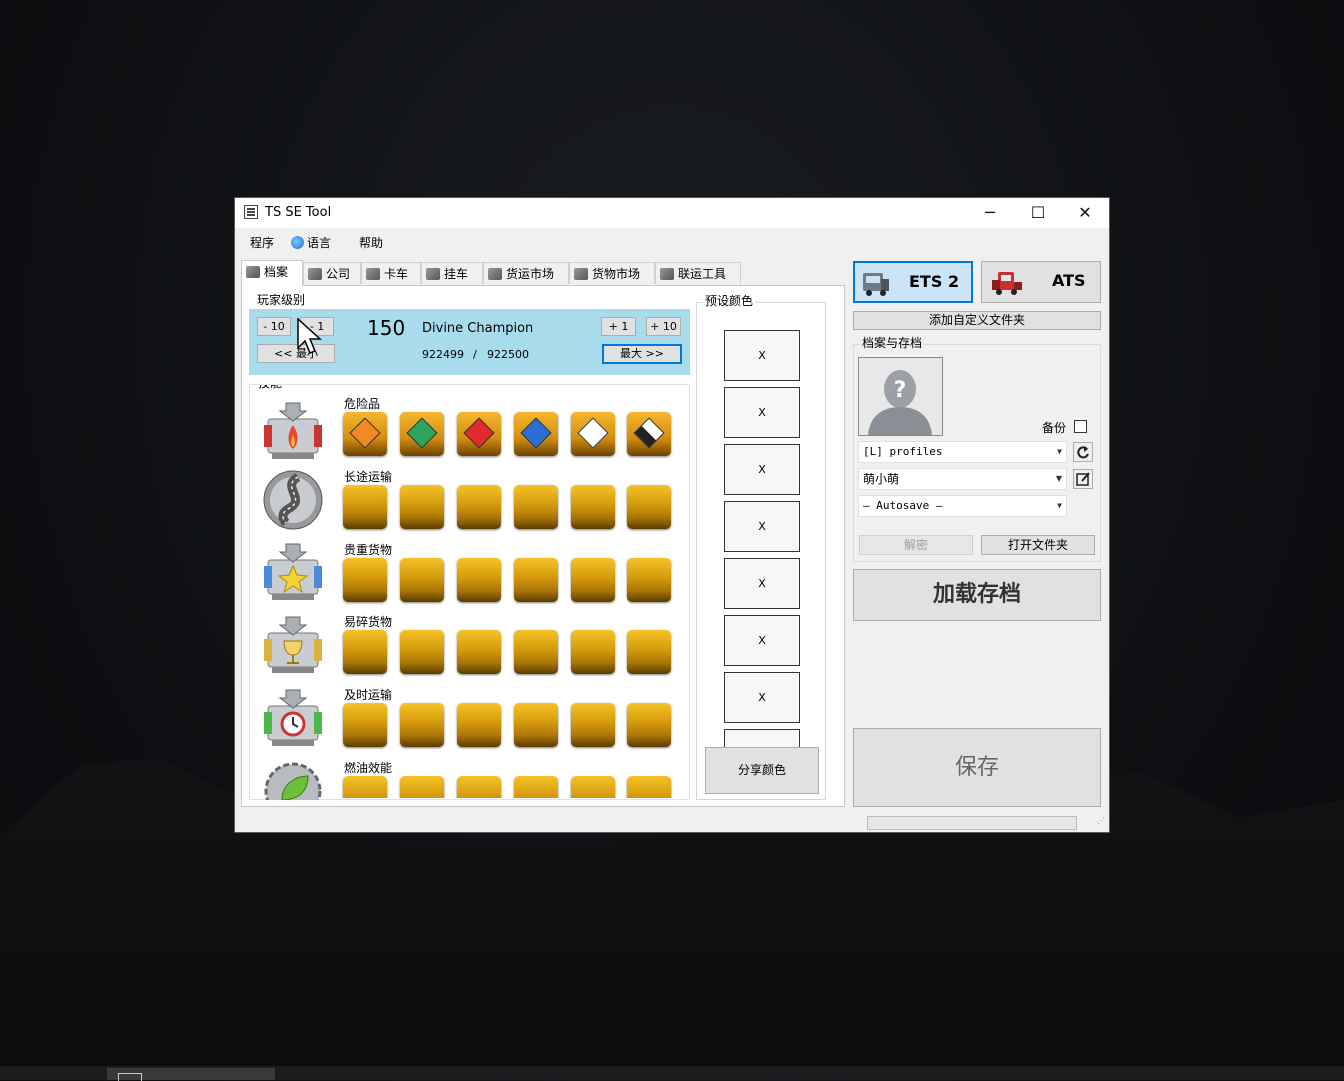 The image size is (1344, 1081). What do you see at coordinates (618, 326) in the screenshot?
I see `plus-1-button: + 1` at bounding box center [618, 326].